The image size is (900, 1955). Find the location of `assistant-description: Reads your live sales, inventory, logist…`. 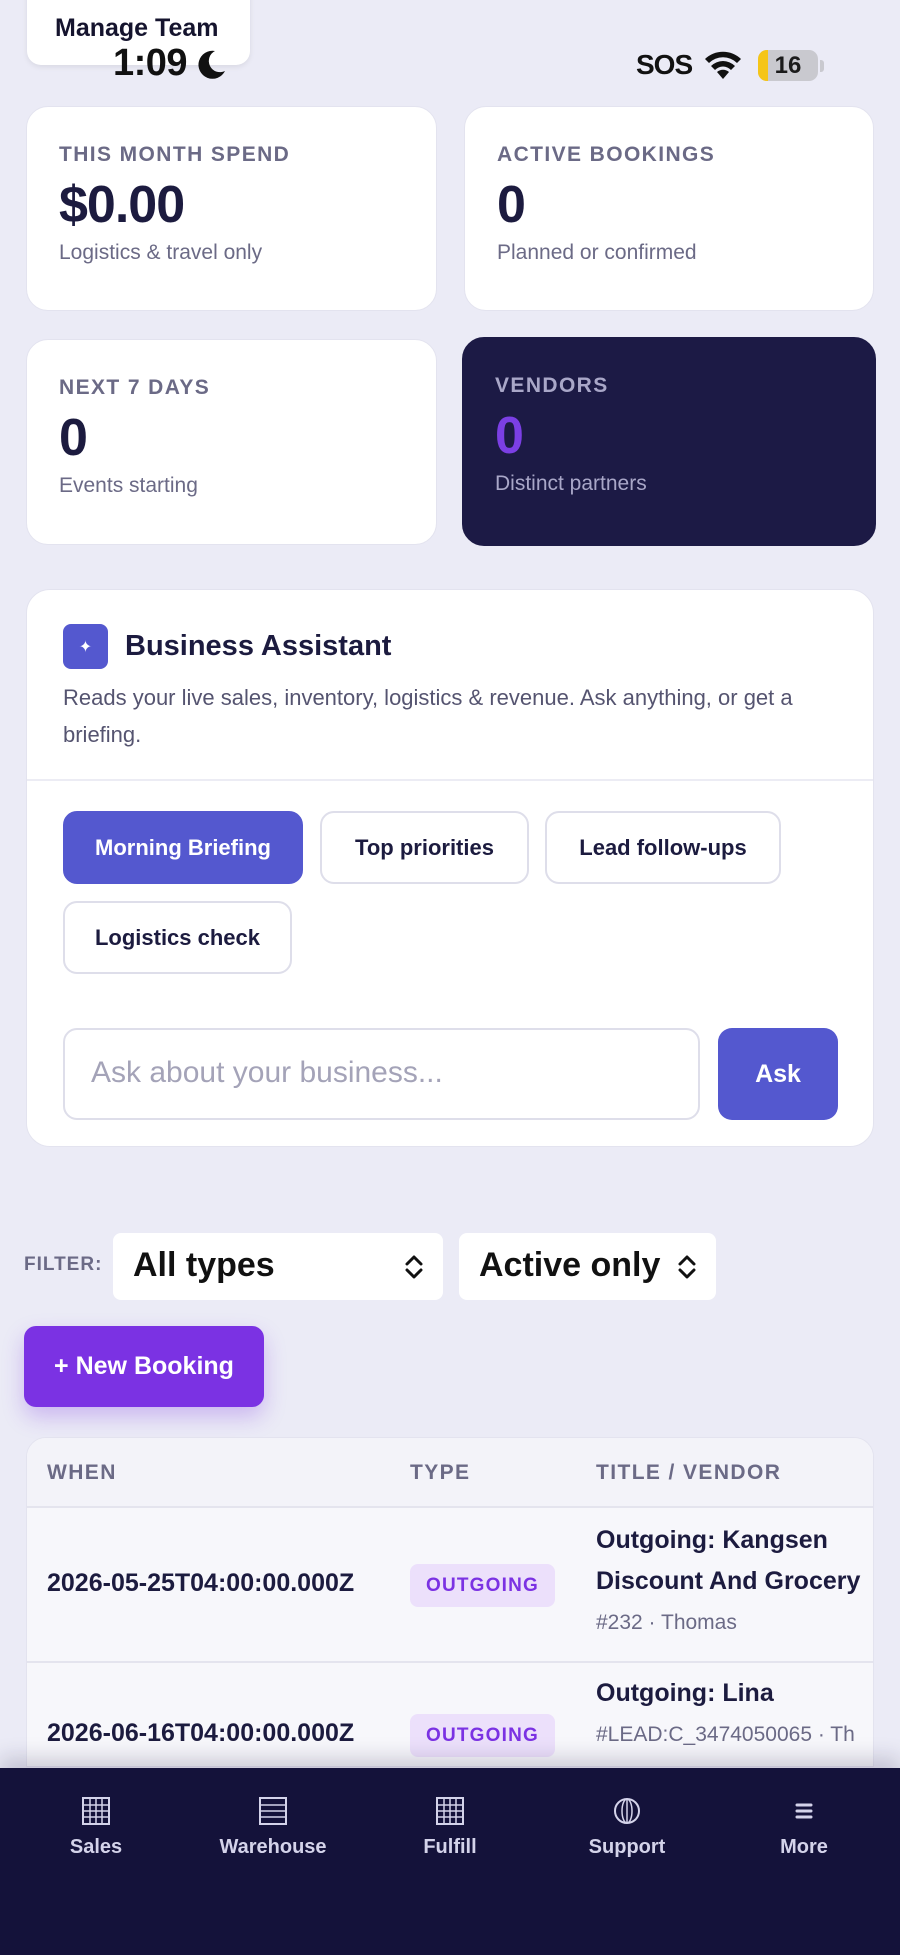

assistant-description: Reads your live sales, inventory, logist… is located at coordinates (428, 716).